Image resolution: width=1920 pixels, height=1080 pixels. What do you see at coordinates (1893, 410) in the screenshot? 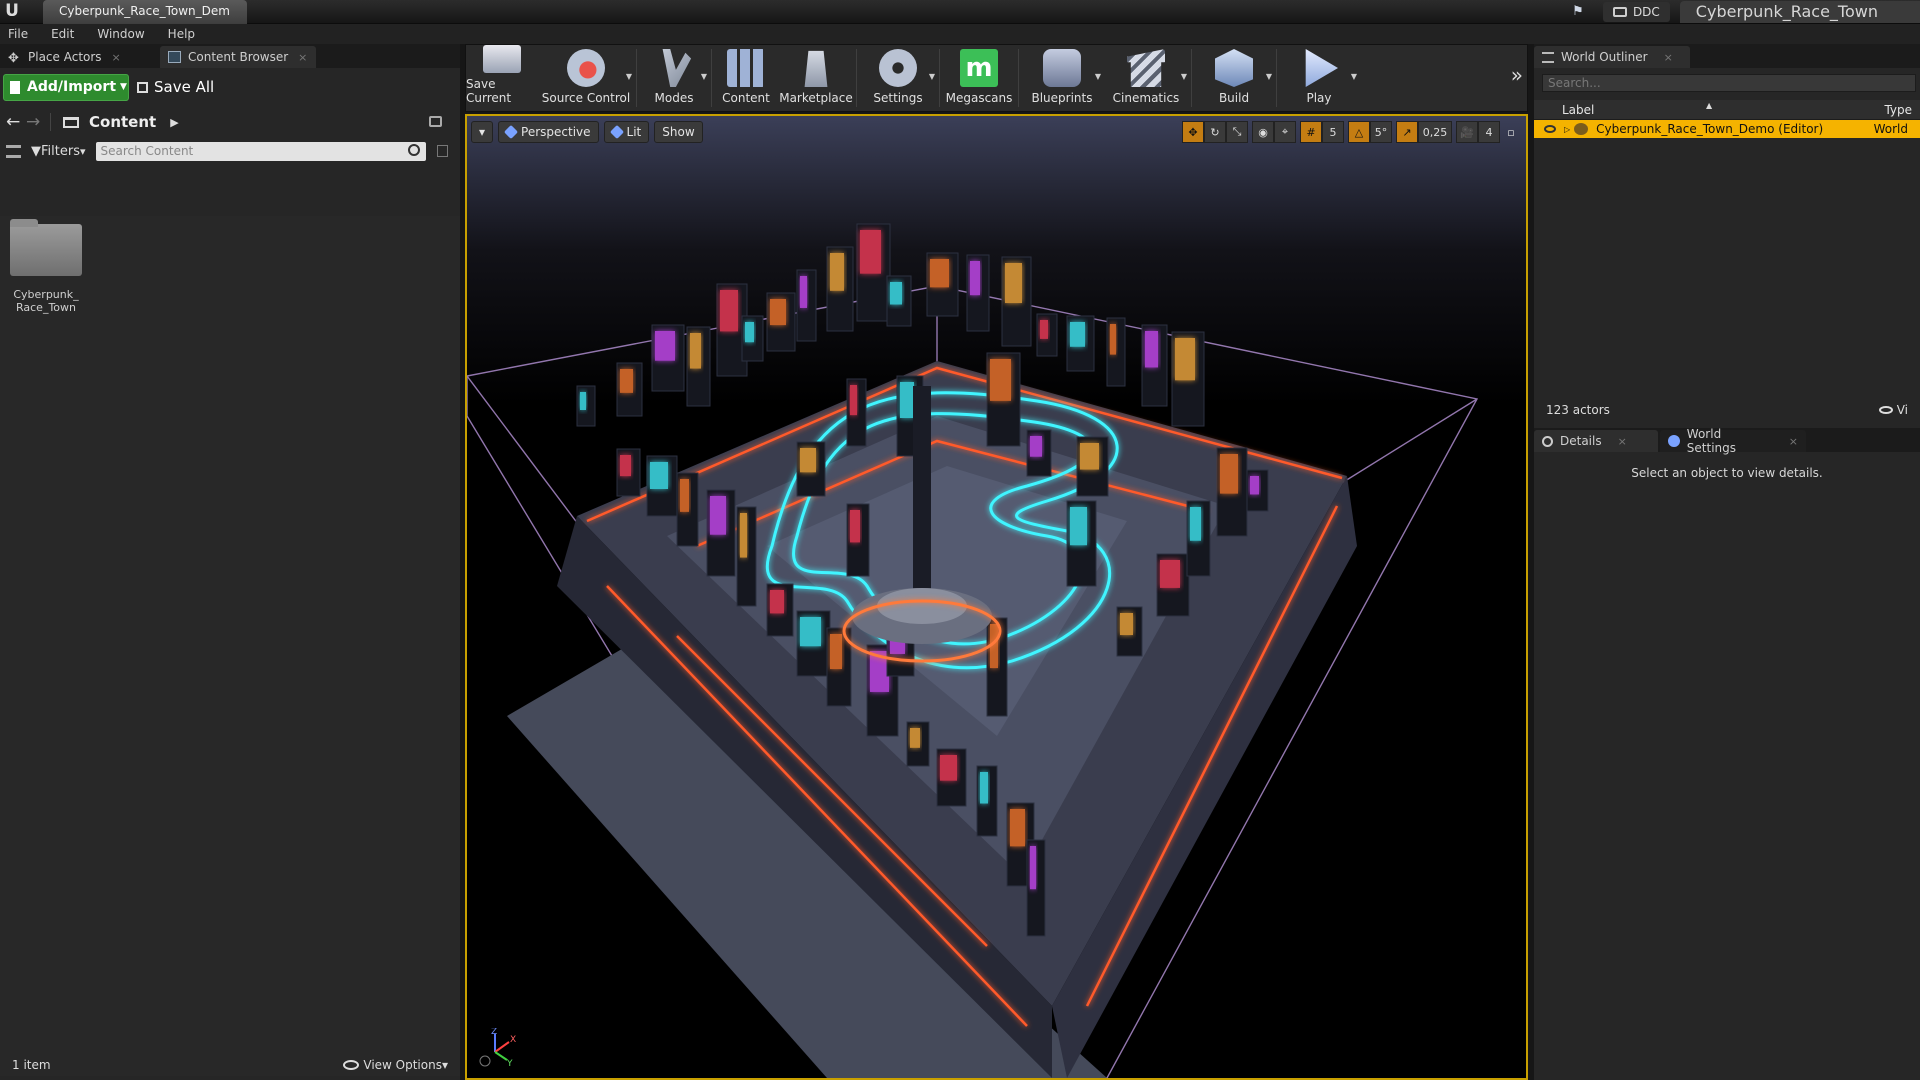
I see `outliner-view-options-button: Vi` at bounding box center [1893, 410].